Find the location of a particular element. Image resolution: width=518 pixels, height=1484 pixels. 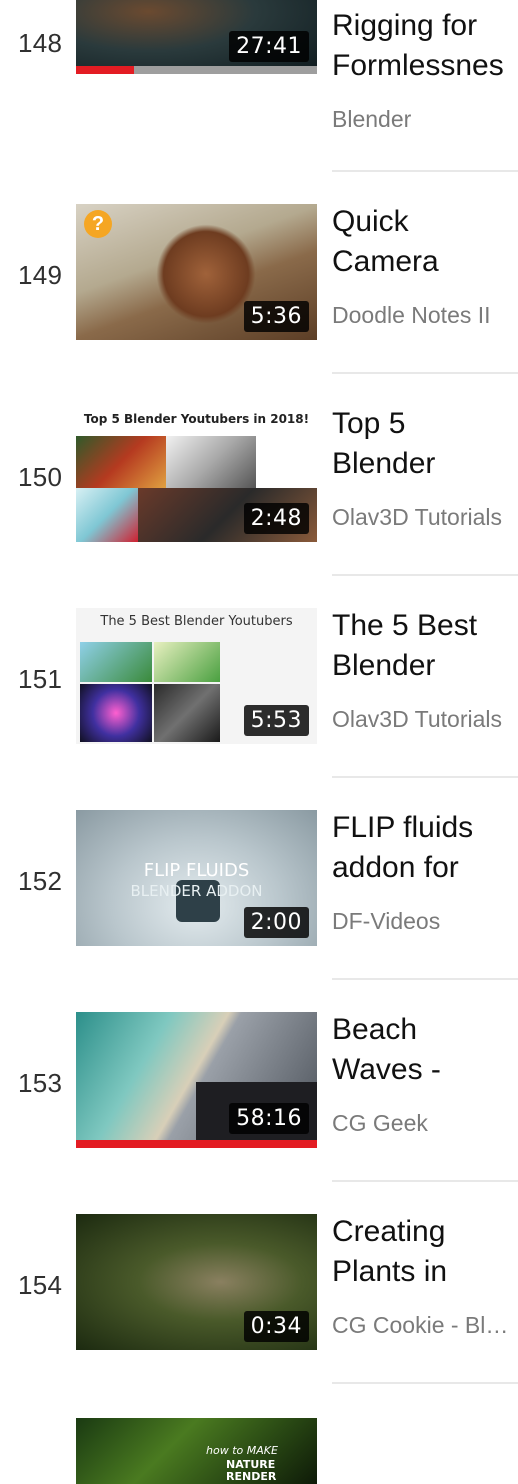

video-thumbnail: 27:41 is located at coordinates (196, 37).